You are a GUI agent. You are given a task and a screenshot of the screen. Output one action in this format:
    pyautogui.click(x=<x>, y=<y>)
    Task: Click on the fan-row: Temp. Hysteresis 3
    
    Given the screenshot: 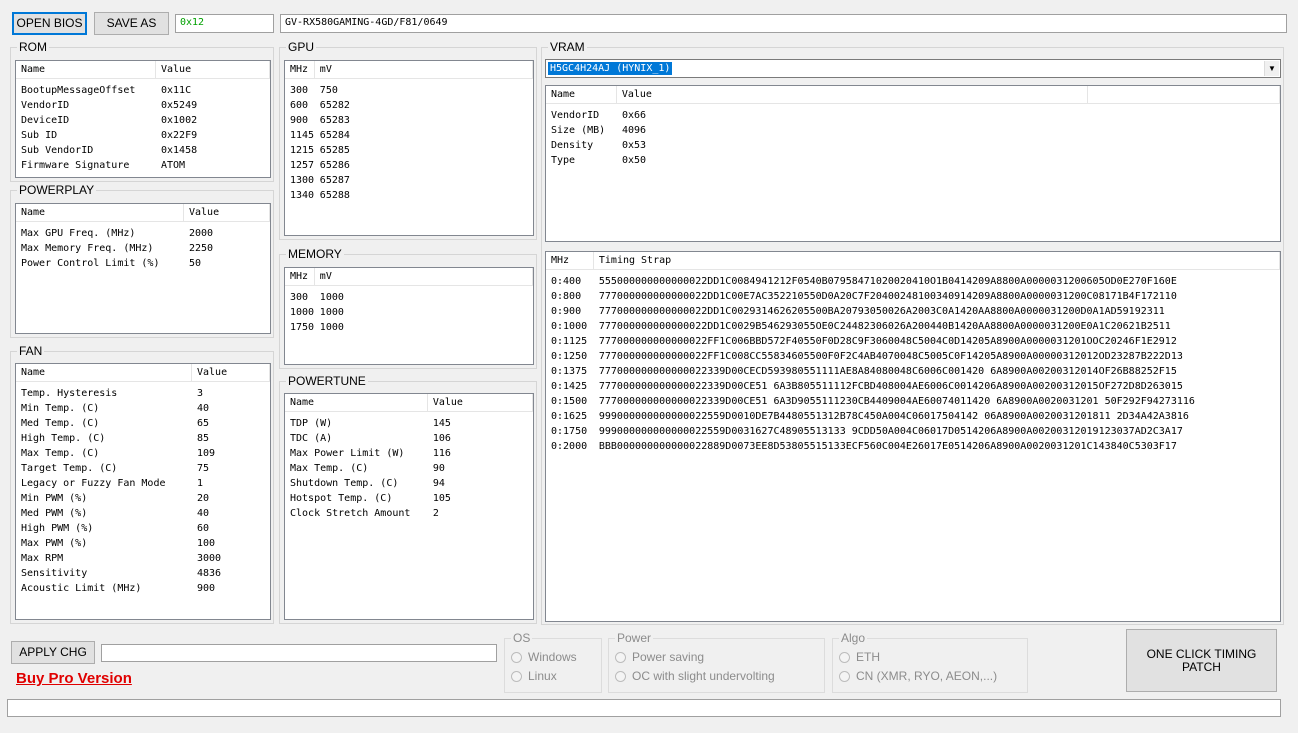 What is the action you would take?
    pyautogui.click(x=143, y=393)
    